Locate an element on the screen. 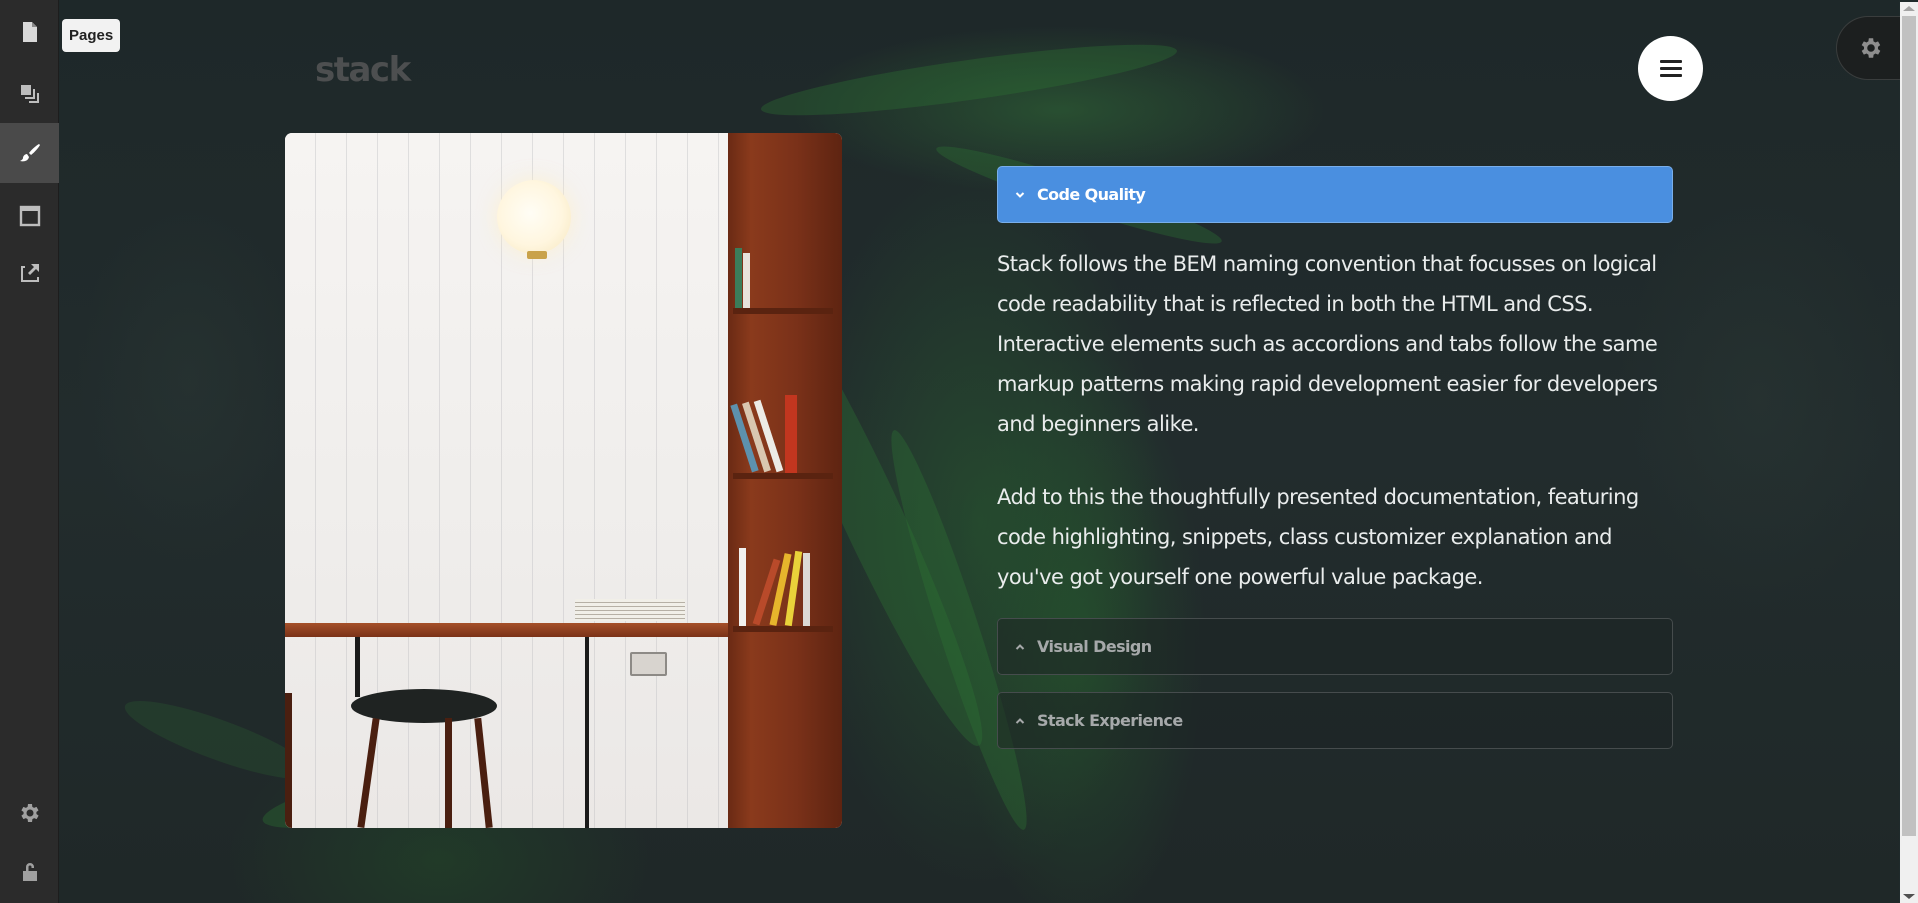 This screenshot has width=1918, height=903. sidebar-item-sections is located at coordinates (29, 94).